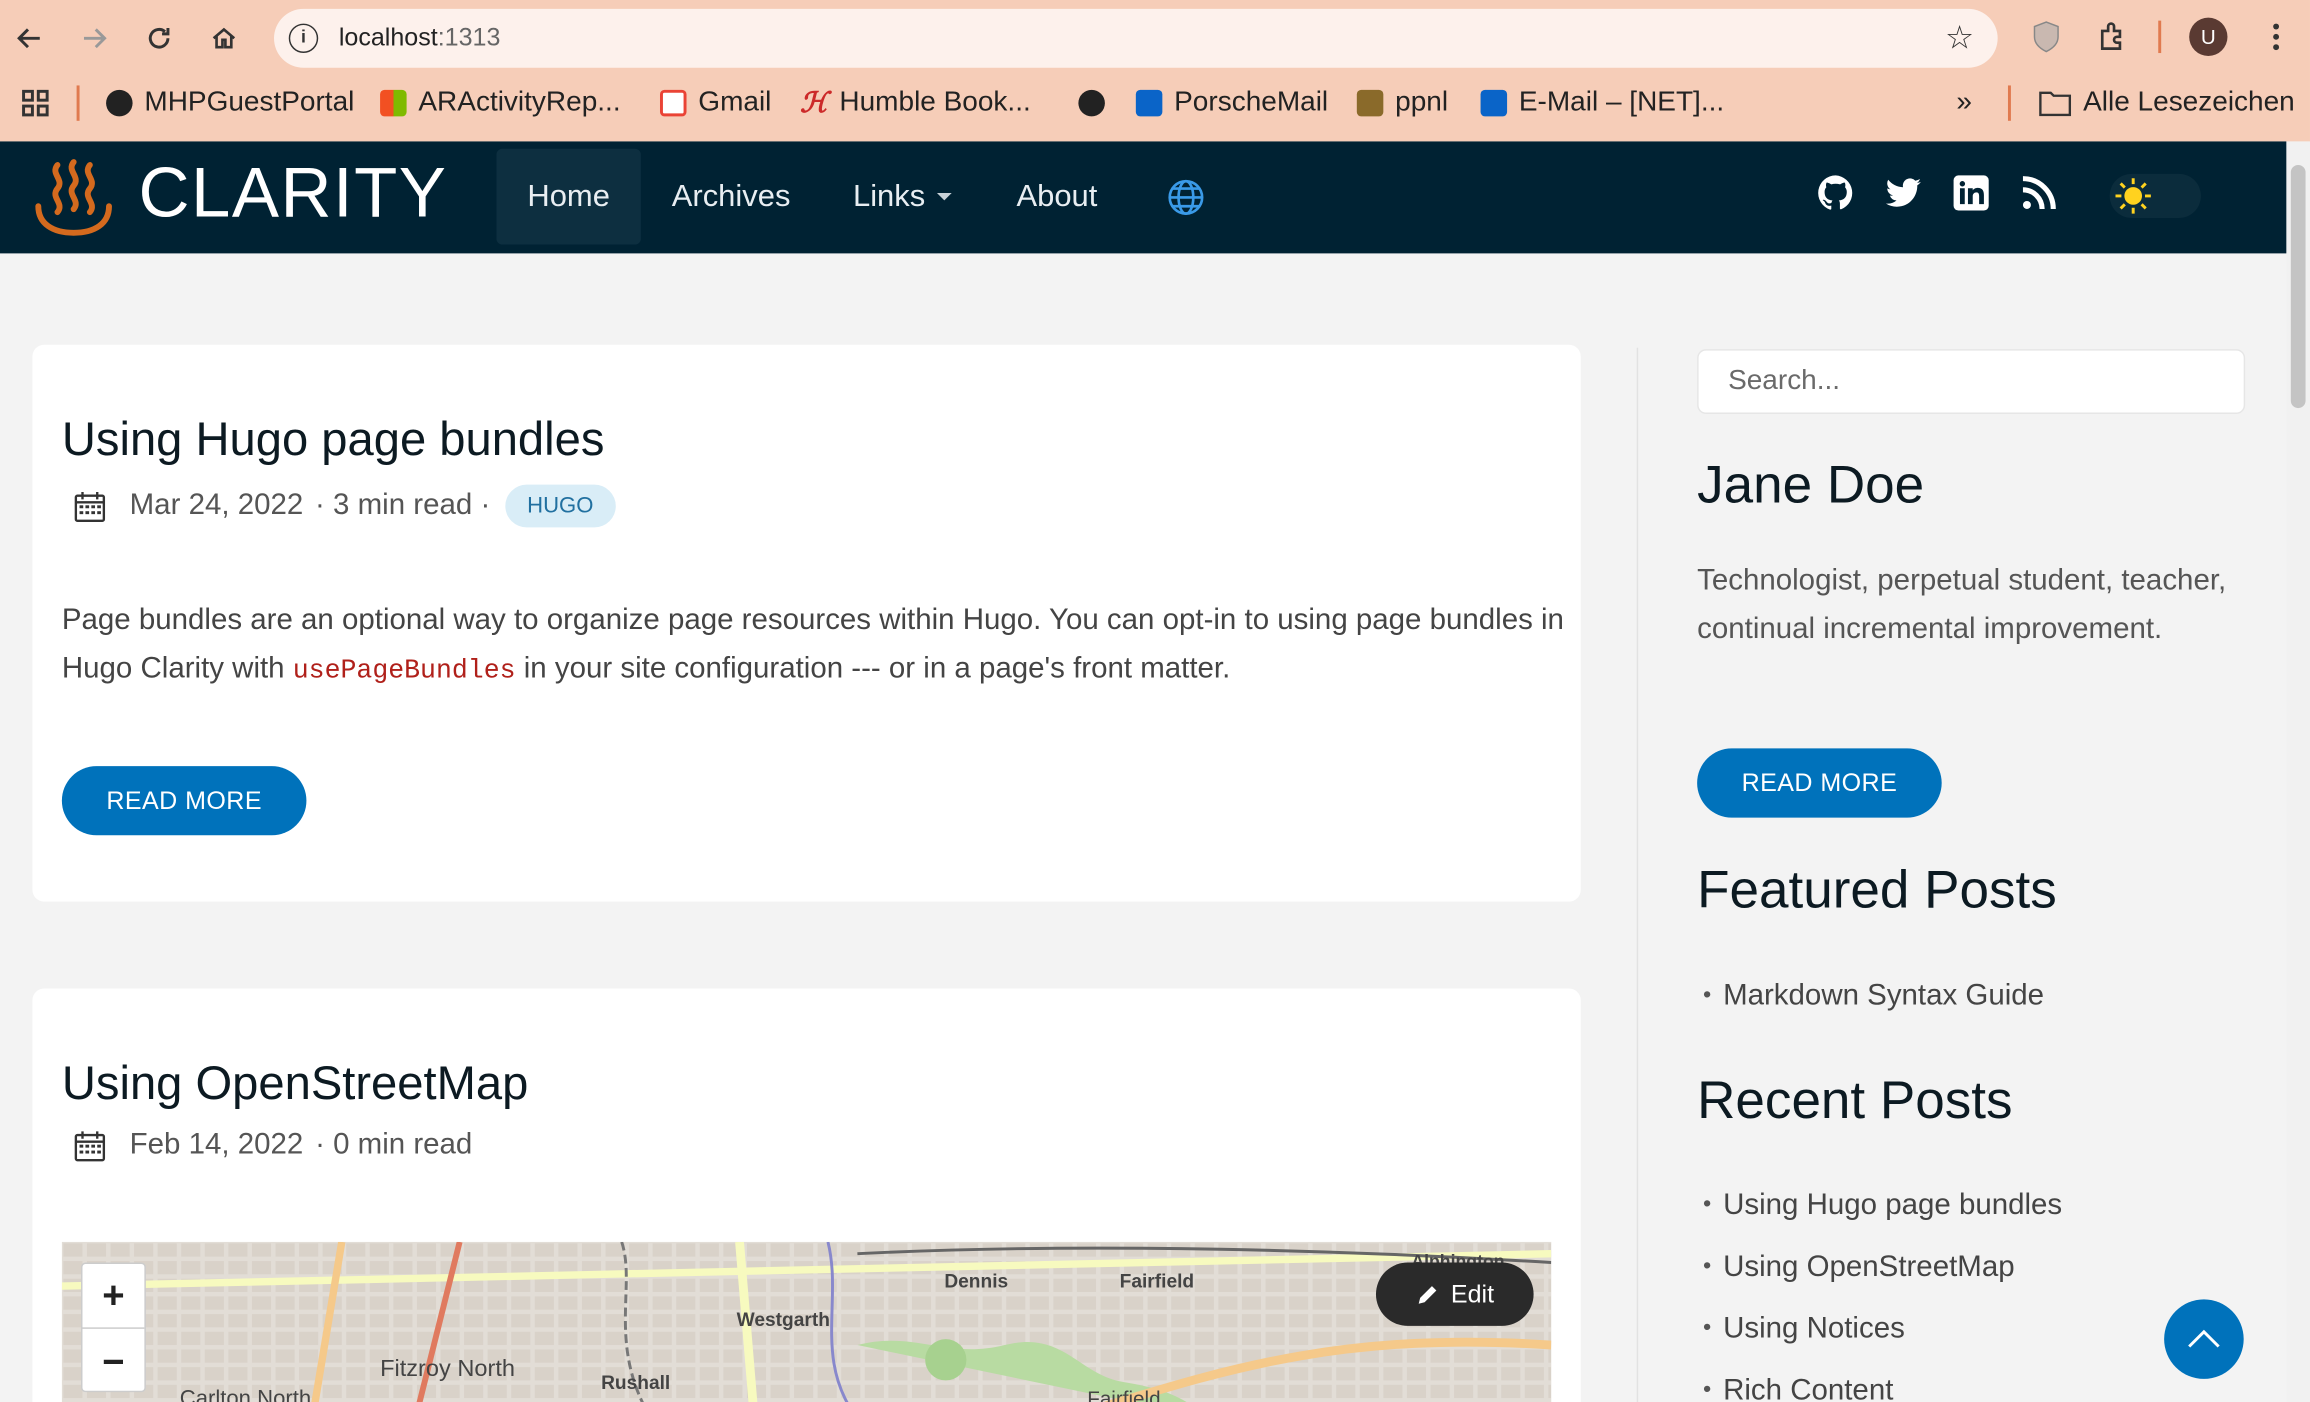 This screenshot has width=2310, height=1402. What do you see at coordinates (1427, 1294) in the screenshot?
I see `pencil-icon` at bounding box center [1427, 1294].